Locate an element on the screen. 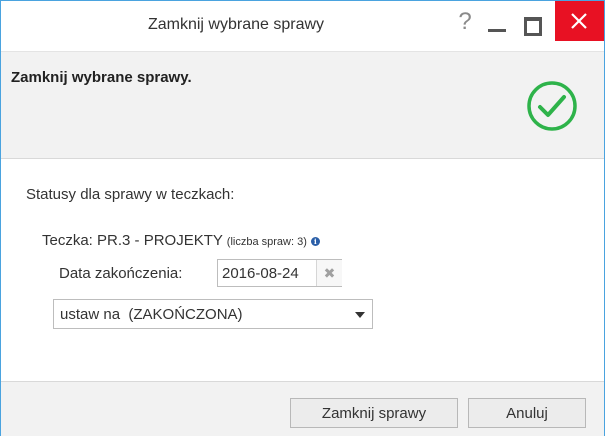  minimize-icon is located at coordinates (497, 24).